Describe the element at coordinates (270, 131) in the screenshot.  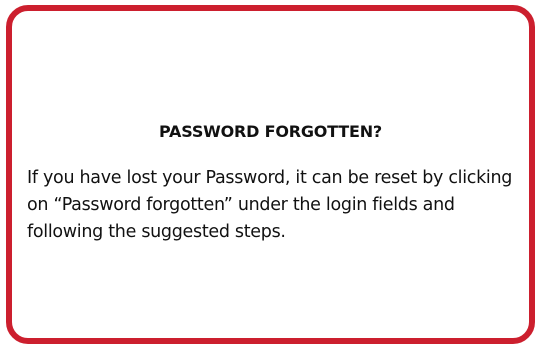
I see `card-title: PASSWORD FORGOTTEN?` at that location.